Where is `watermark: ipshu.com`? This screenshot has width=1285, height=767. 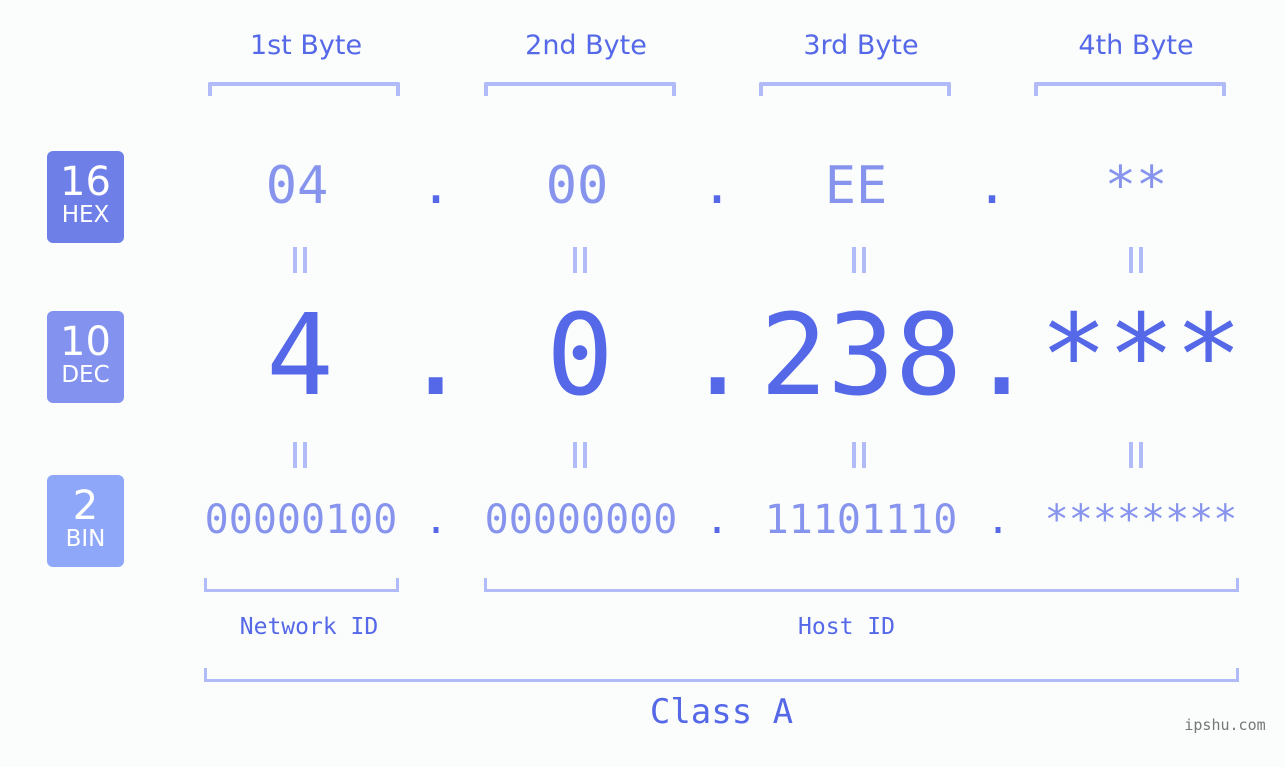
watermark: ipshu.com is located at coordinates (1225, 725).